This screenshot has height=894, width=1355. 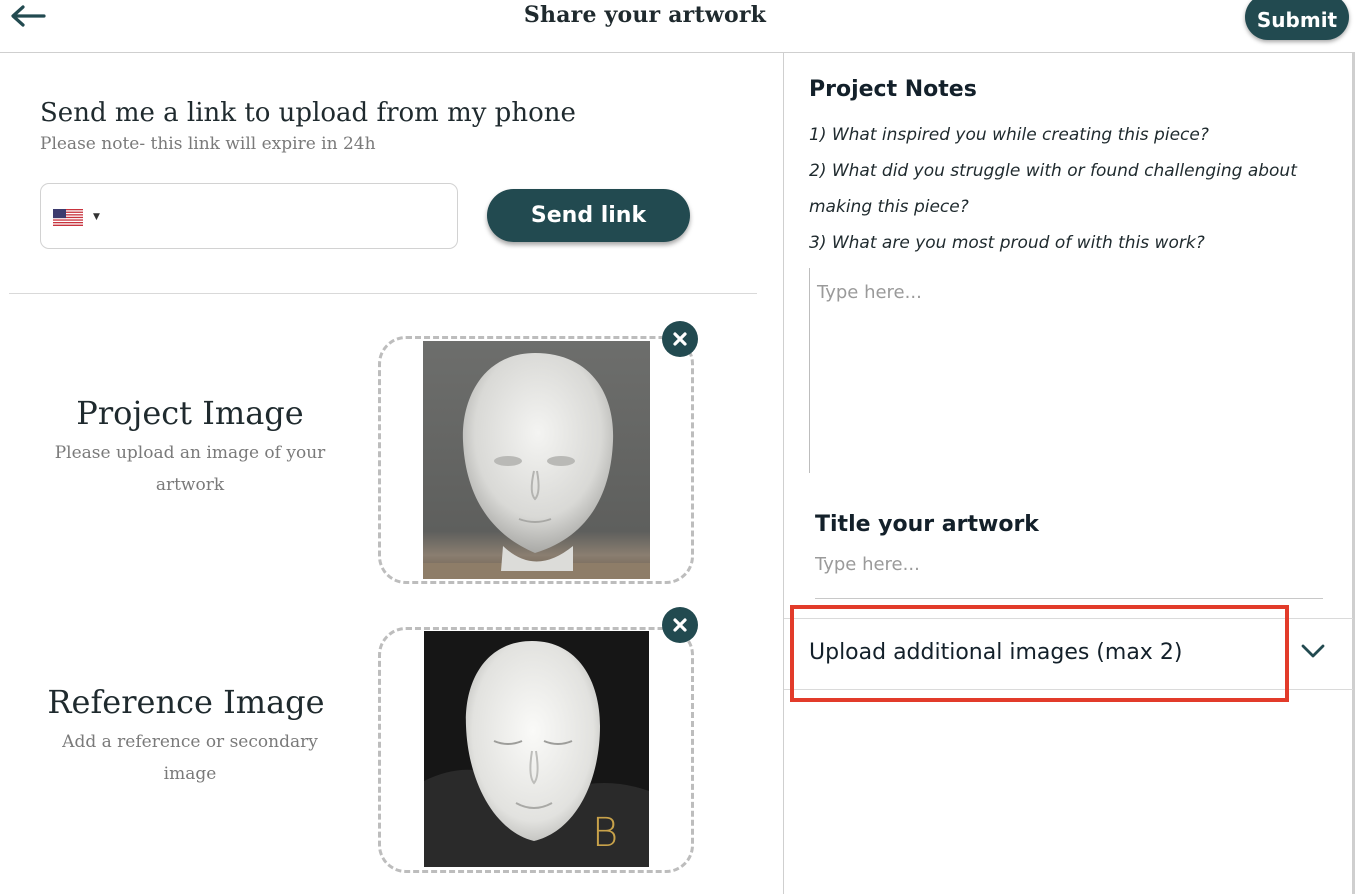 What do you see at coordinates (927, 524) in the screenshot?
I see `title-heading: Title your artwork` at bounding box center [927, 524].